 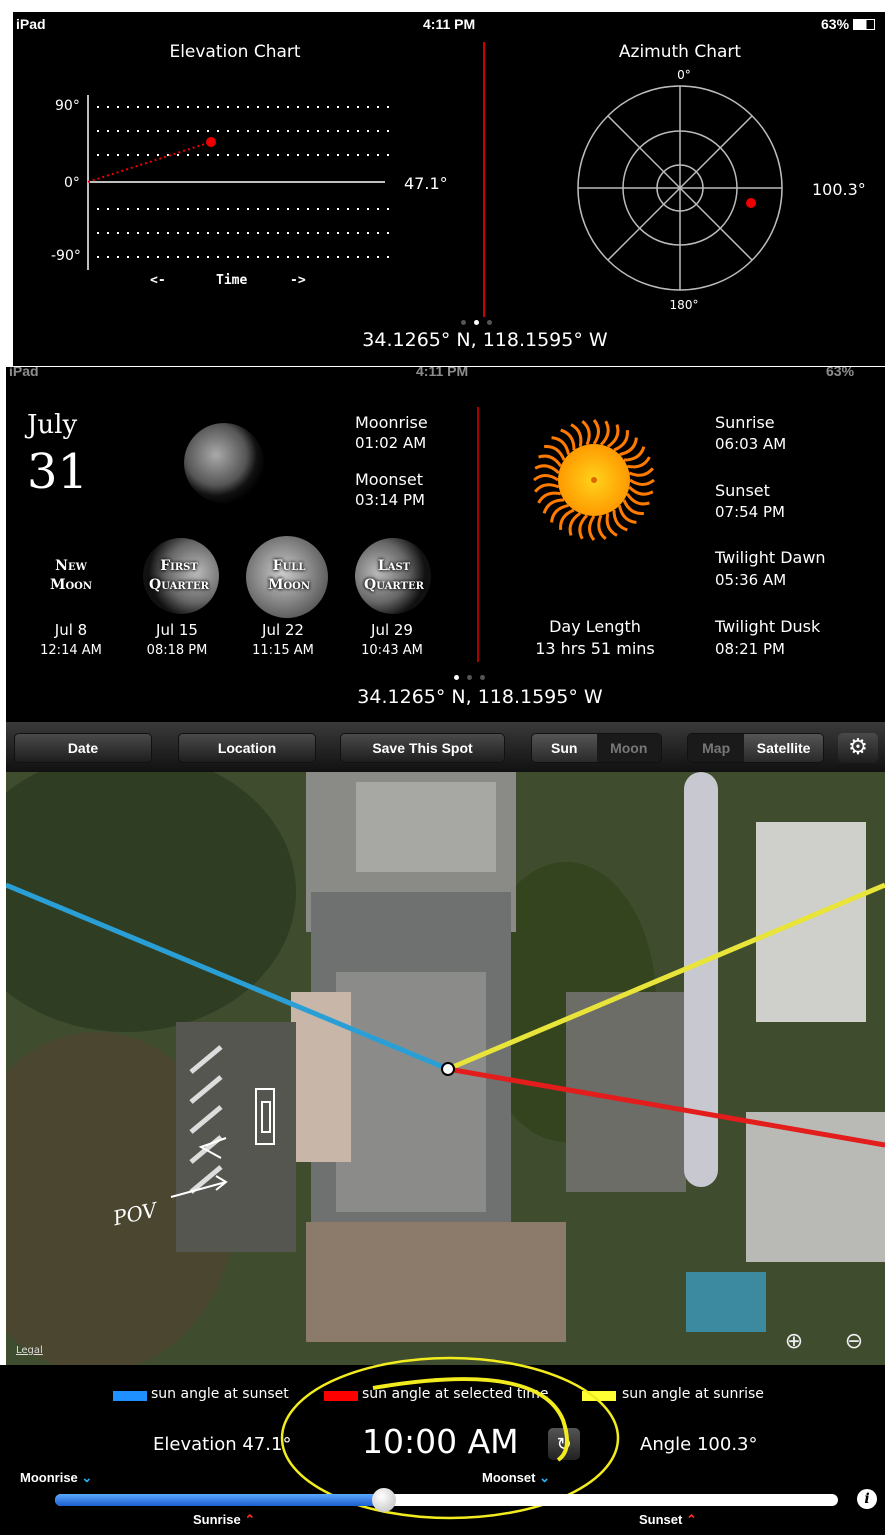 What do you see at coordinates (794, 1342) in the screenshot?
I see `zoom-in-icon: ⊕` at bounding box center [794, 1342].